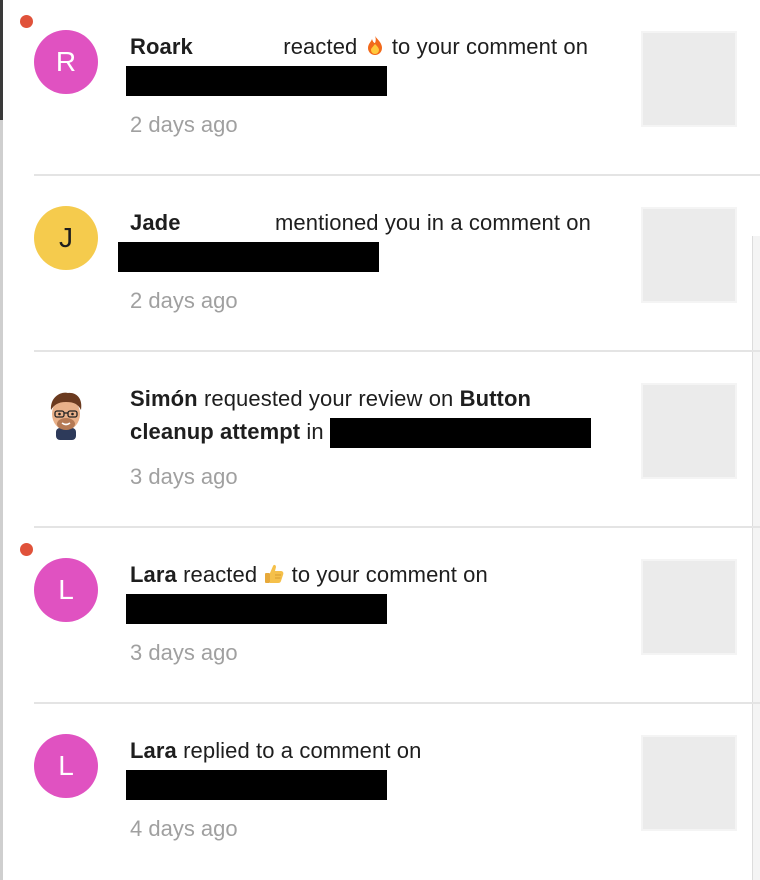  What do you see at coordinates (184, 828) in the screenshot?
I see `timestamp: 4 days ago` at bounding box center [184, 828].